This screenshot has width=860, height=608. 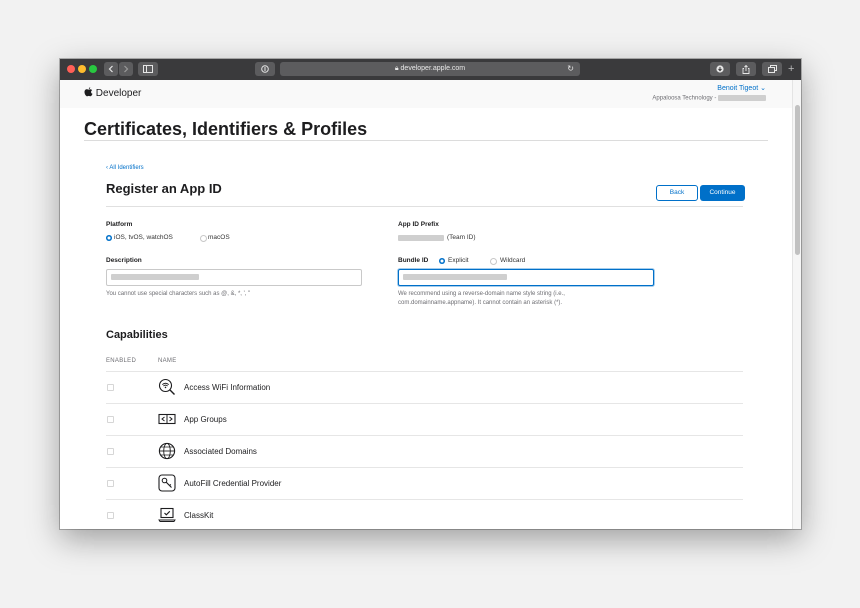 I want to click on tabs-icon, so click(x=772, y=69).